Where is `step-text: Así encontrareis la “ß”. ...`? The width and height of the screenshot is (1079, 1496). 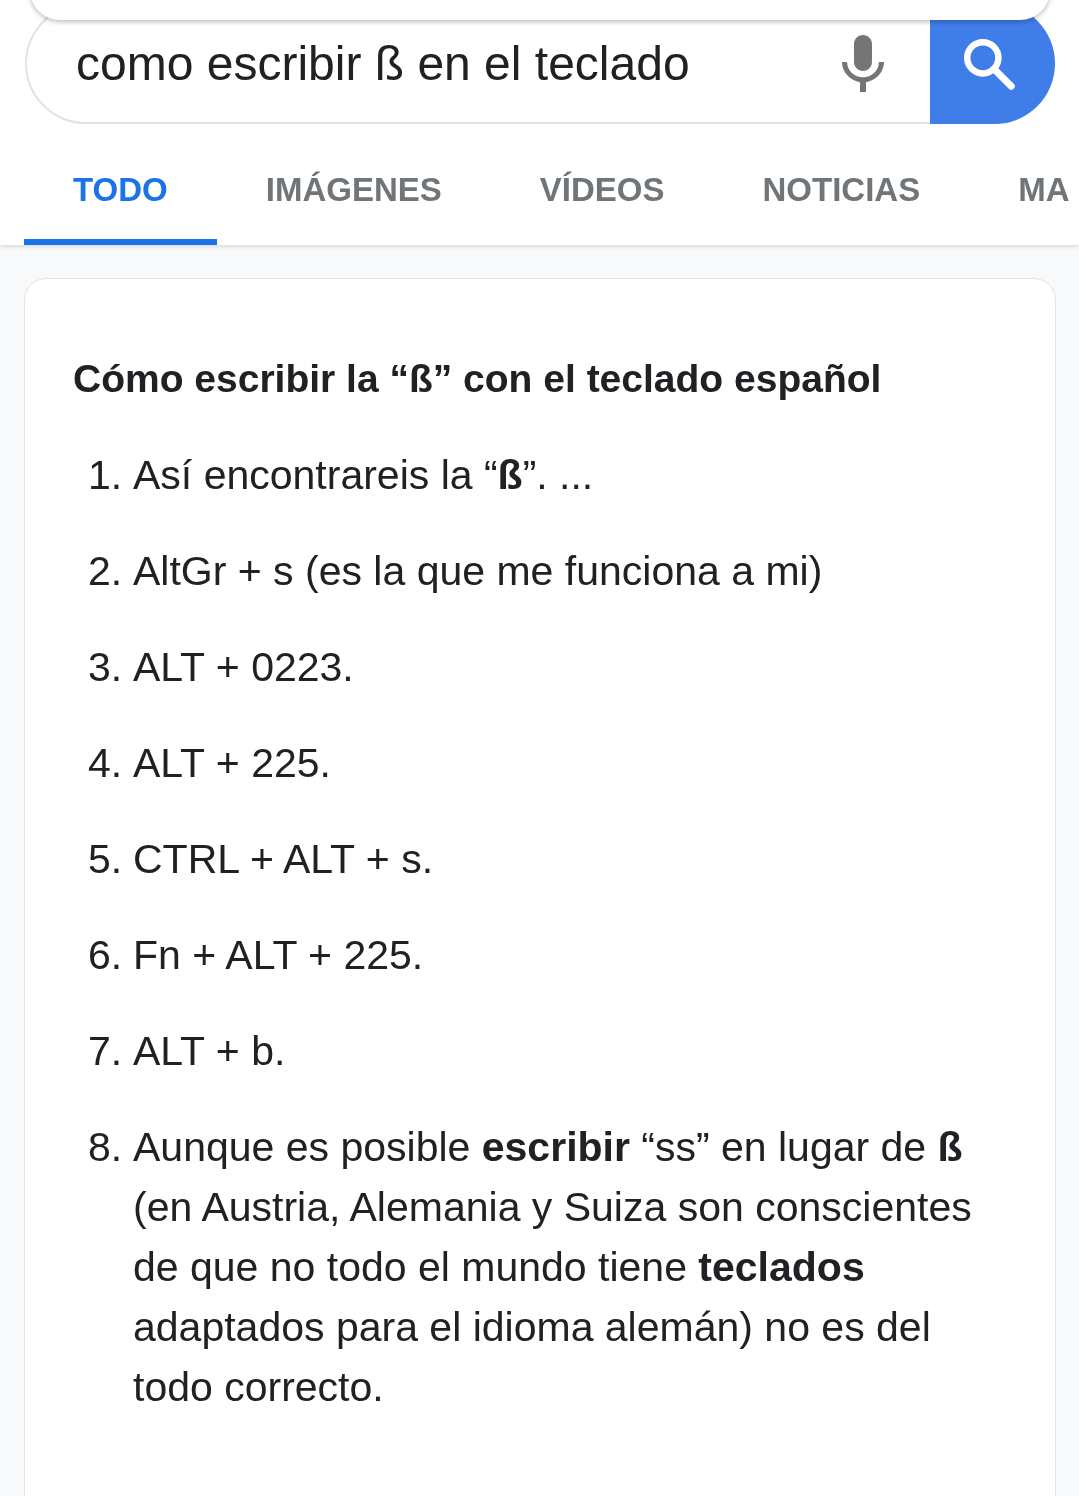 step-text: Así encontrareis la “ß”. ... is located at coordinates (364, 475).